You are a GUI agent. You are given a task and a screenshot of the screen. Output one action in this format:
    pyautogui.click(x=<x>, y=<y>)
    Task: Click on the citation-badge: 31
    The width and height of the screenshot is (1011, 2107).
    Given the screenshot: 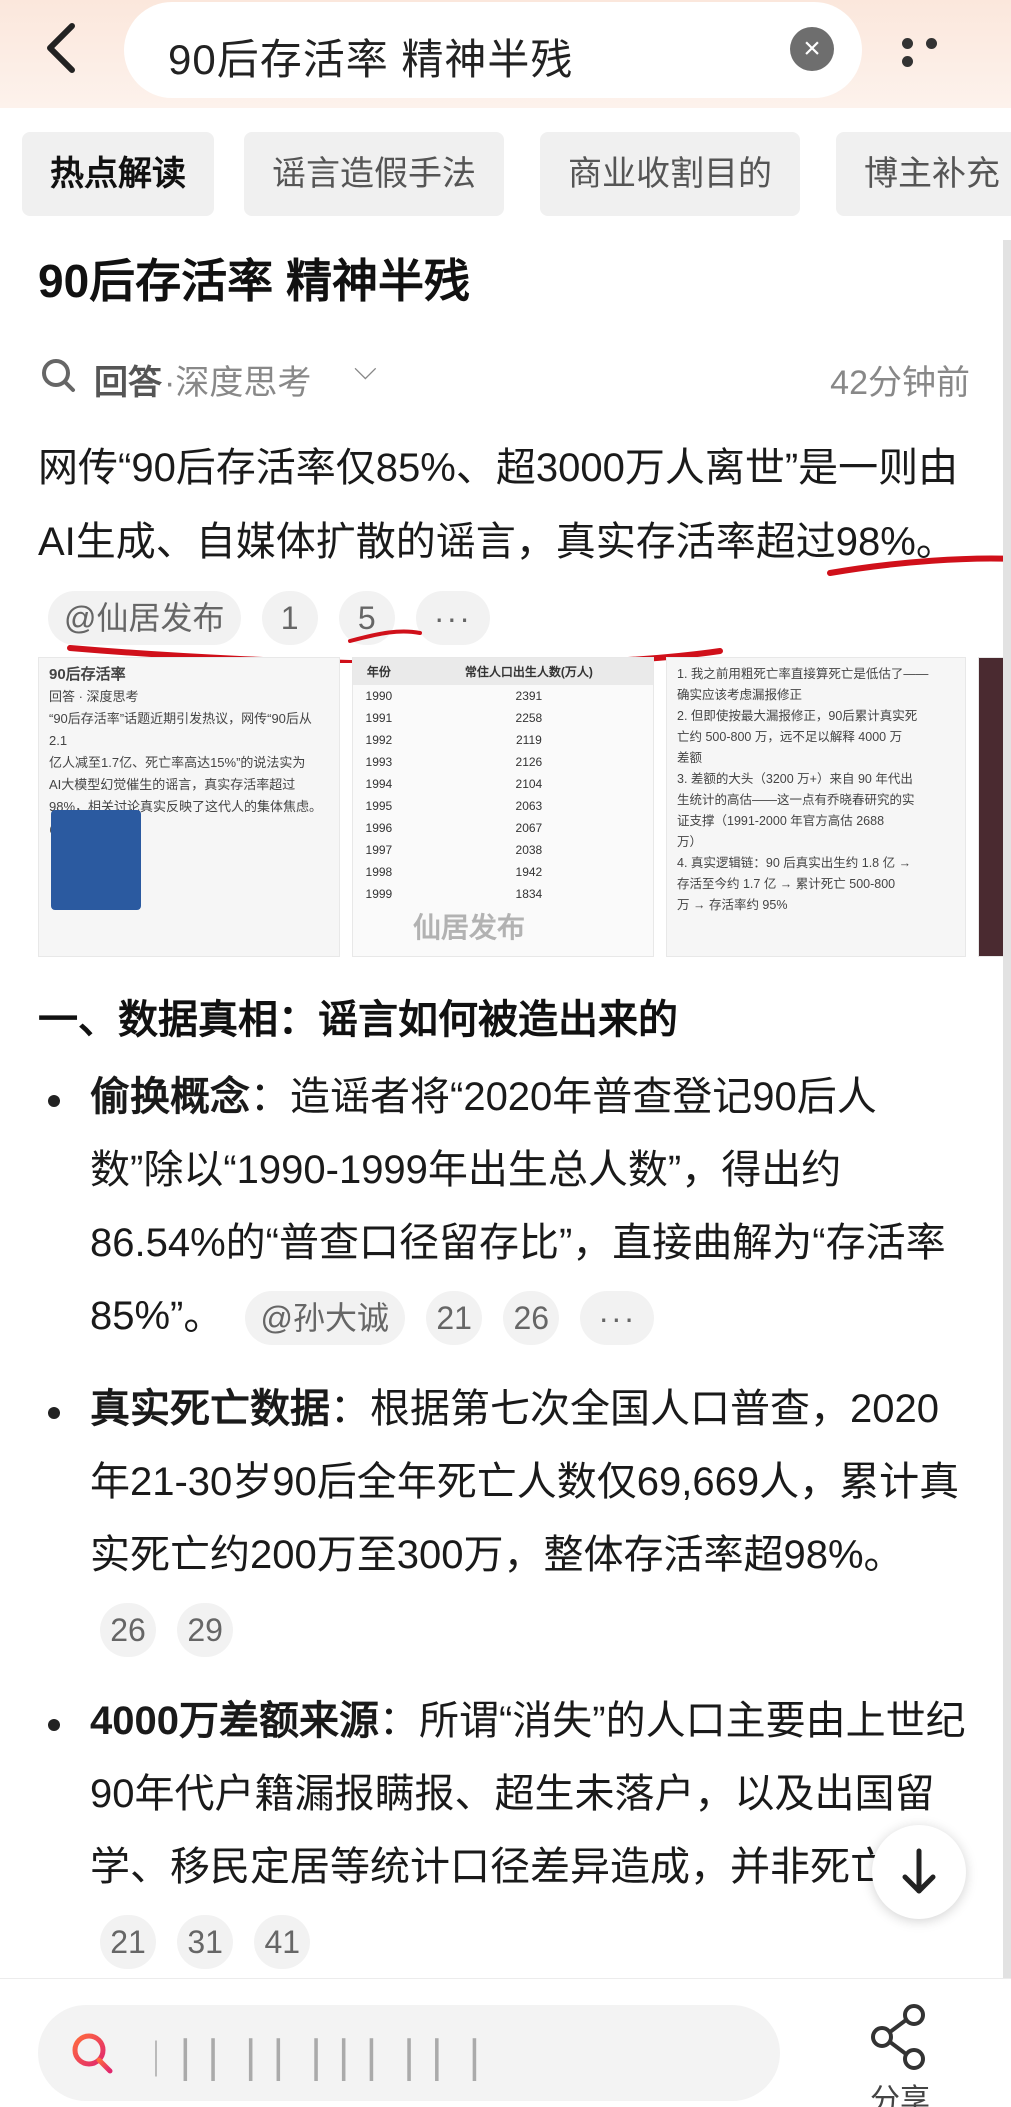 What is the action you would take?
    pyautogui.click(x=205, y=1942)
    